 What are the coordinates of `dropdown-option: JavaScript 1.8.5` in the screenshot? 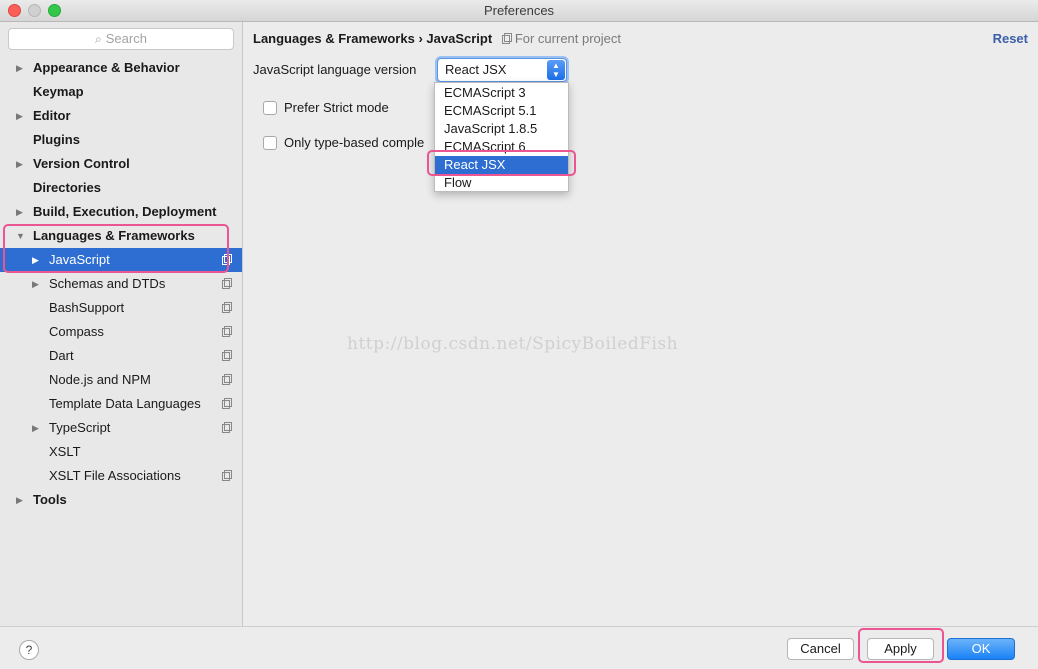 It's located at (501, 129).